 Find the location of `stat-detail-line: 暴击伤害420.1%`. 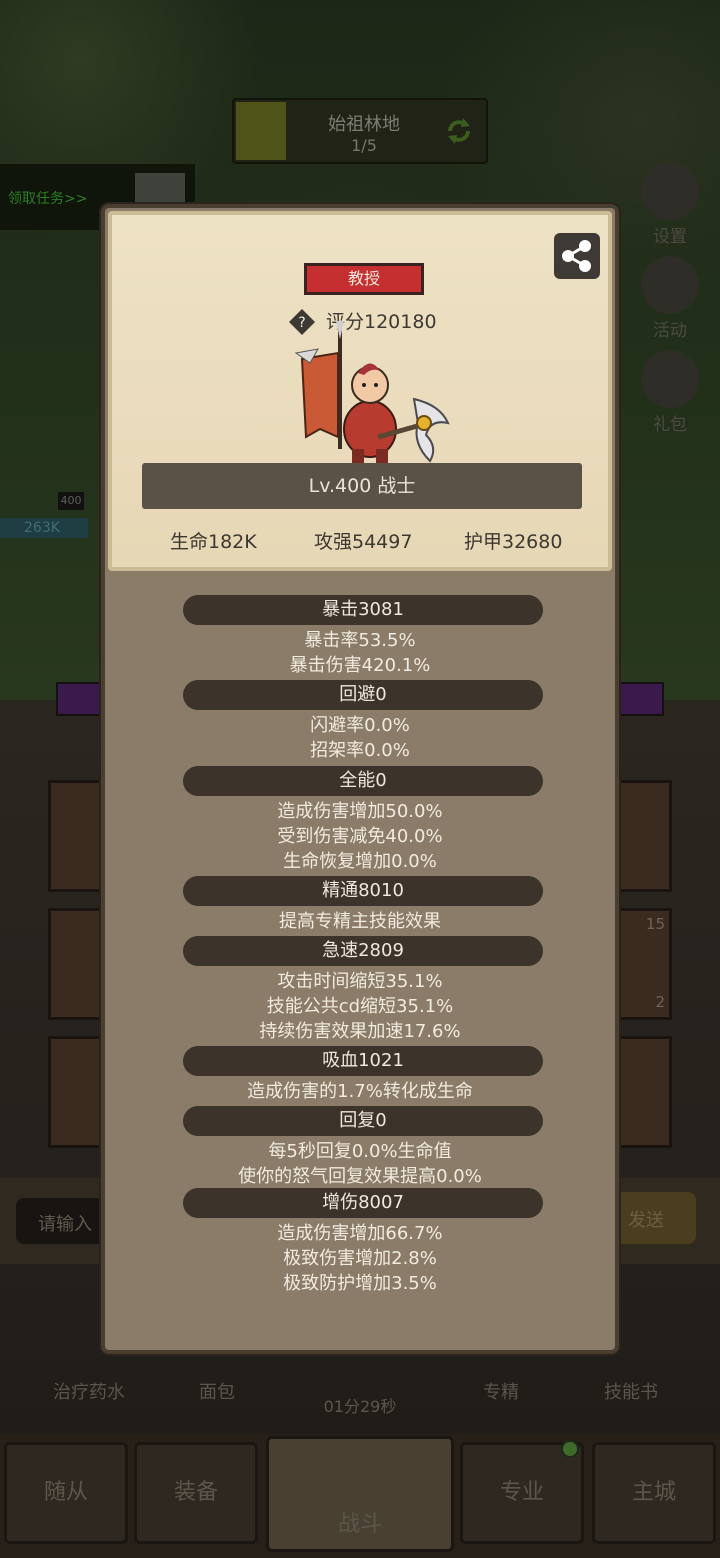

stat-detail-line: 暴击伤害420.1% is located at coordinates (360, 665).